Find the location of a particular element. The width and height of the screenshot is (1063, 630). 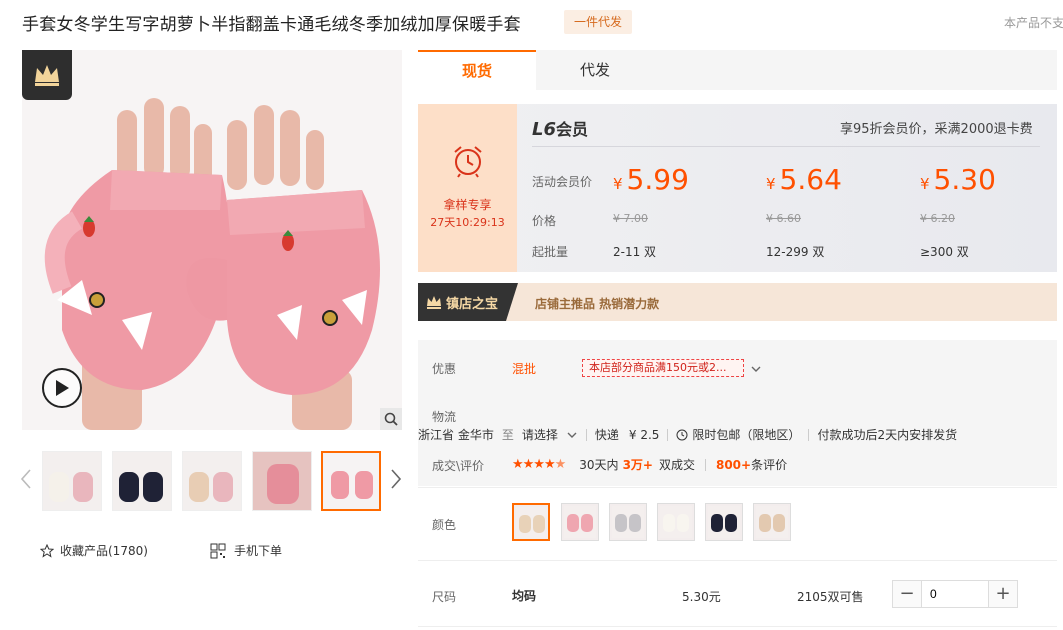

color-swatch-white is located at coordinates (676, 522).